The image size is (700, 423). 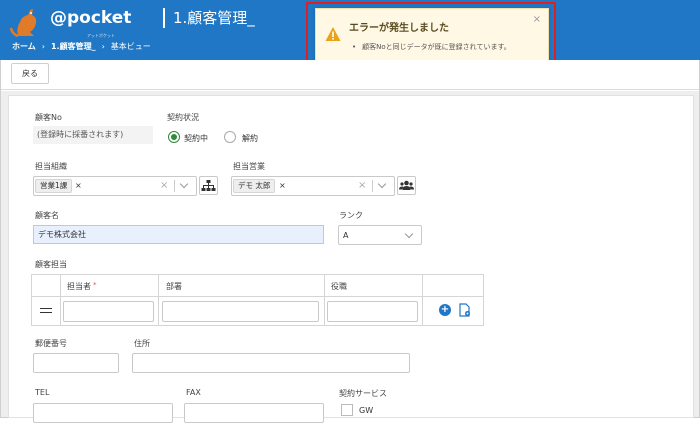 I want to click on rank-label: ランク, so click(x=351, y=215).